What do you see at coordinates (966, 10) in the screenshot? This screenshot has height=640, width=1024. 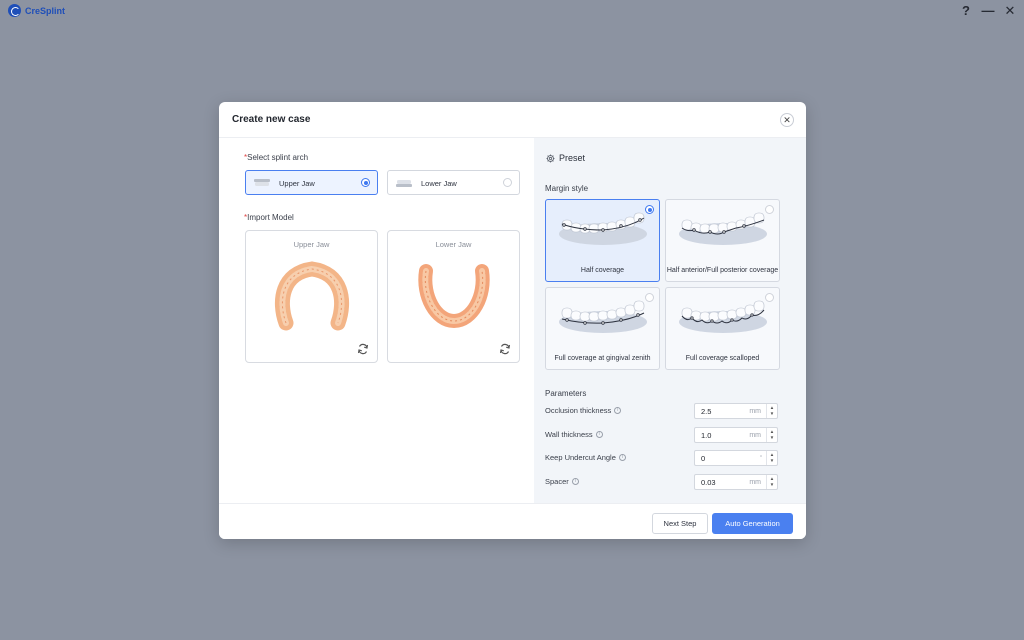 I see `help-icon: ?` at bounding box center [966, 10].